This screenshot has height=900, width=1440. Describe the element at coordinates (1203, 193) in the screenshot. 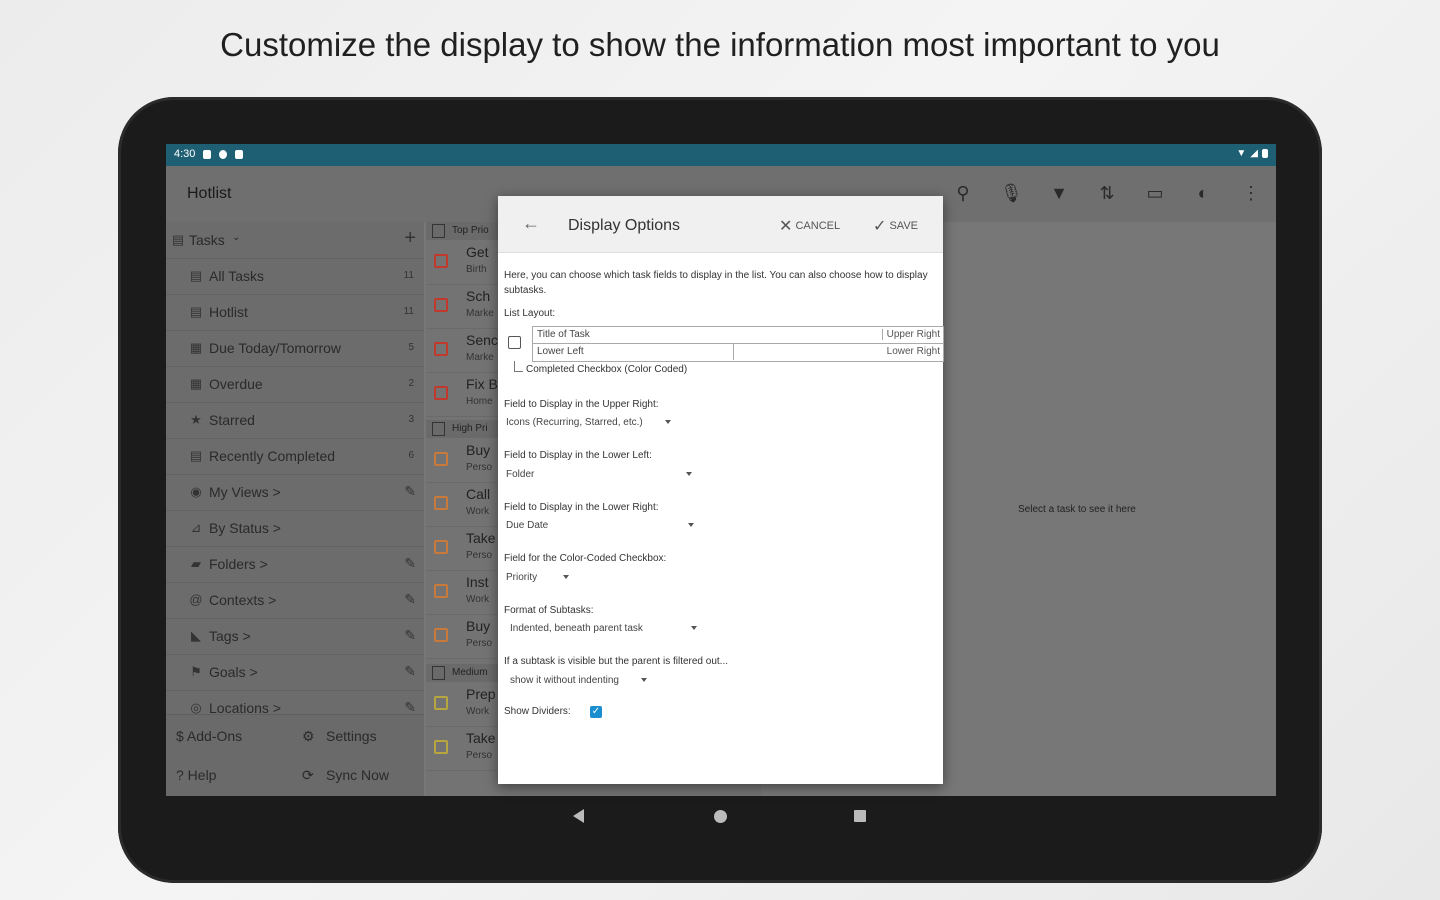

I see `view-mode-icon: ◐` at that location.